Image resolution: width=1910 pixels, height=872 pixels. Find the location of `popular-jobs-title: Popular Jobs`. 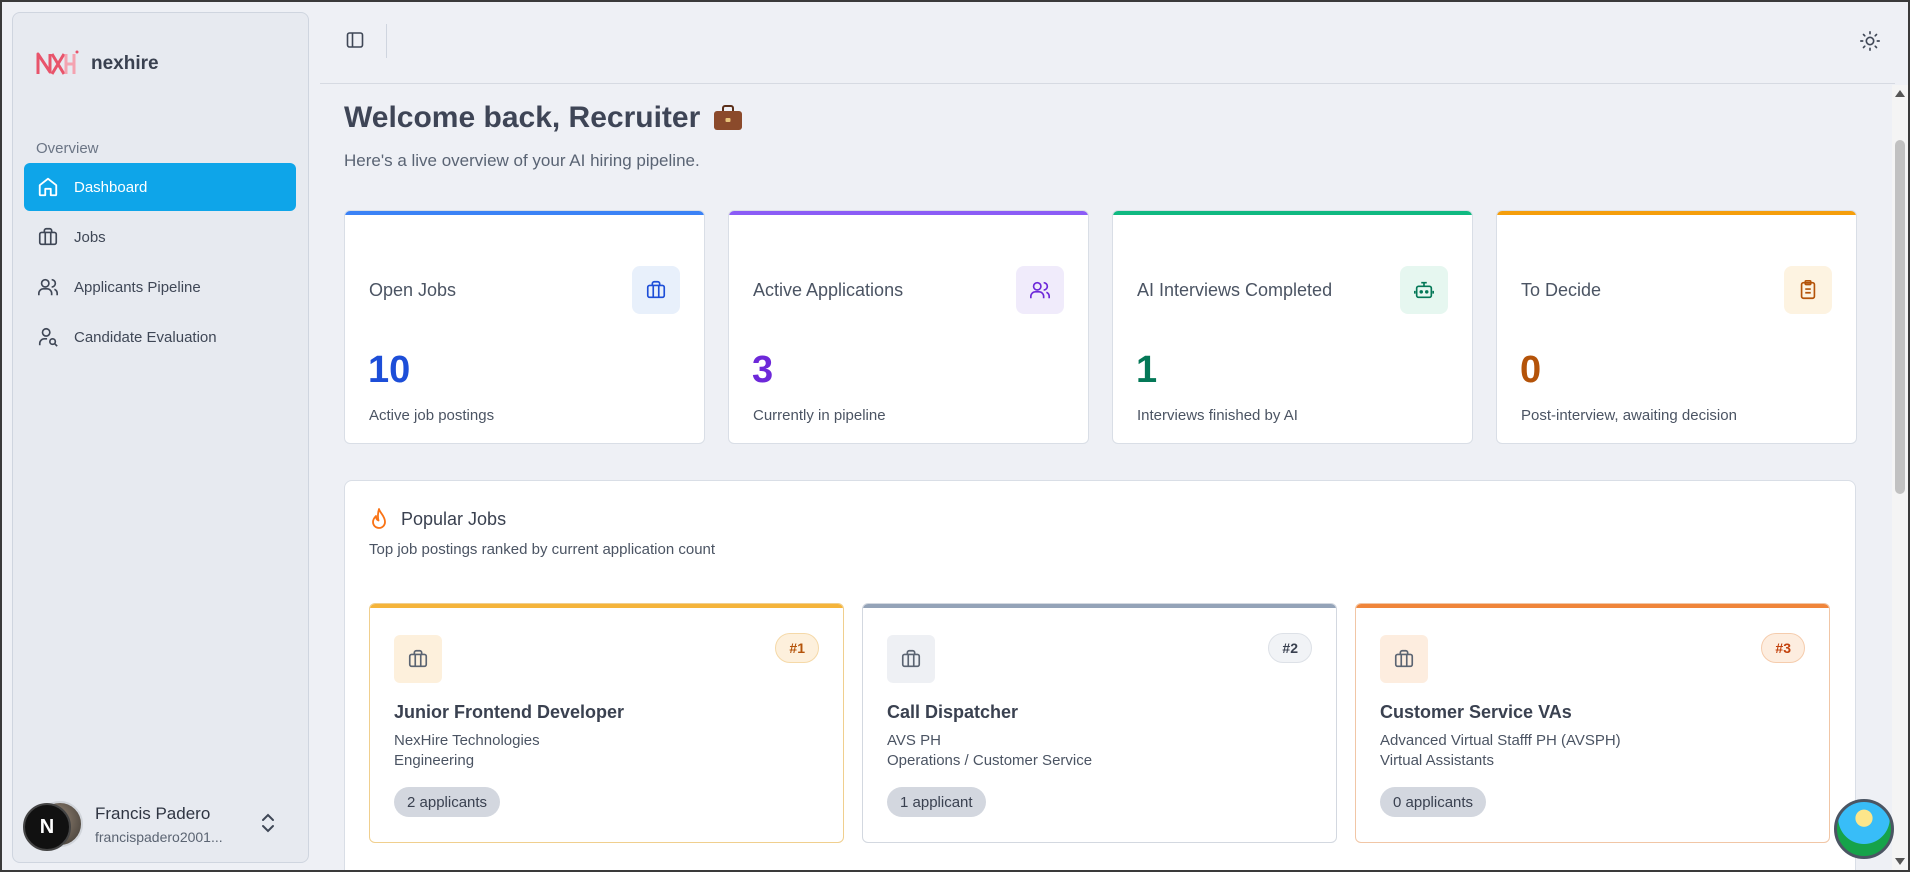

popular-jobs-title: Popular Jobs is located at coordinates (454, 518).